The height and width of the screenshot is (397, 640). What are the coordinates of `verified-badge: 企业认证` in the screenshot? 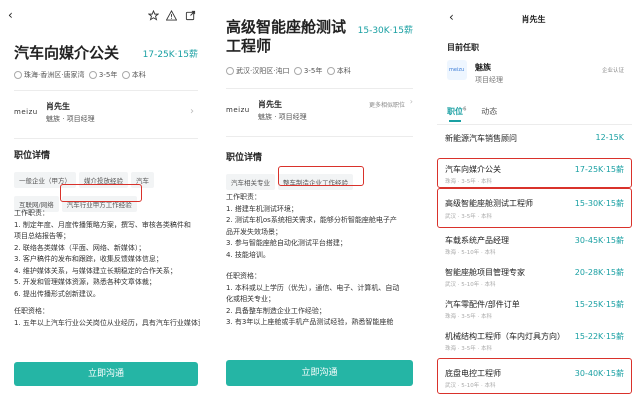 It's located at (612, 71).